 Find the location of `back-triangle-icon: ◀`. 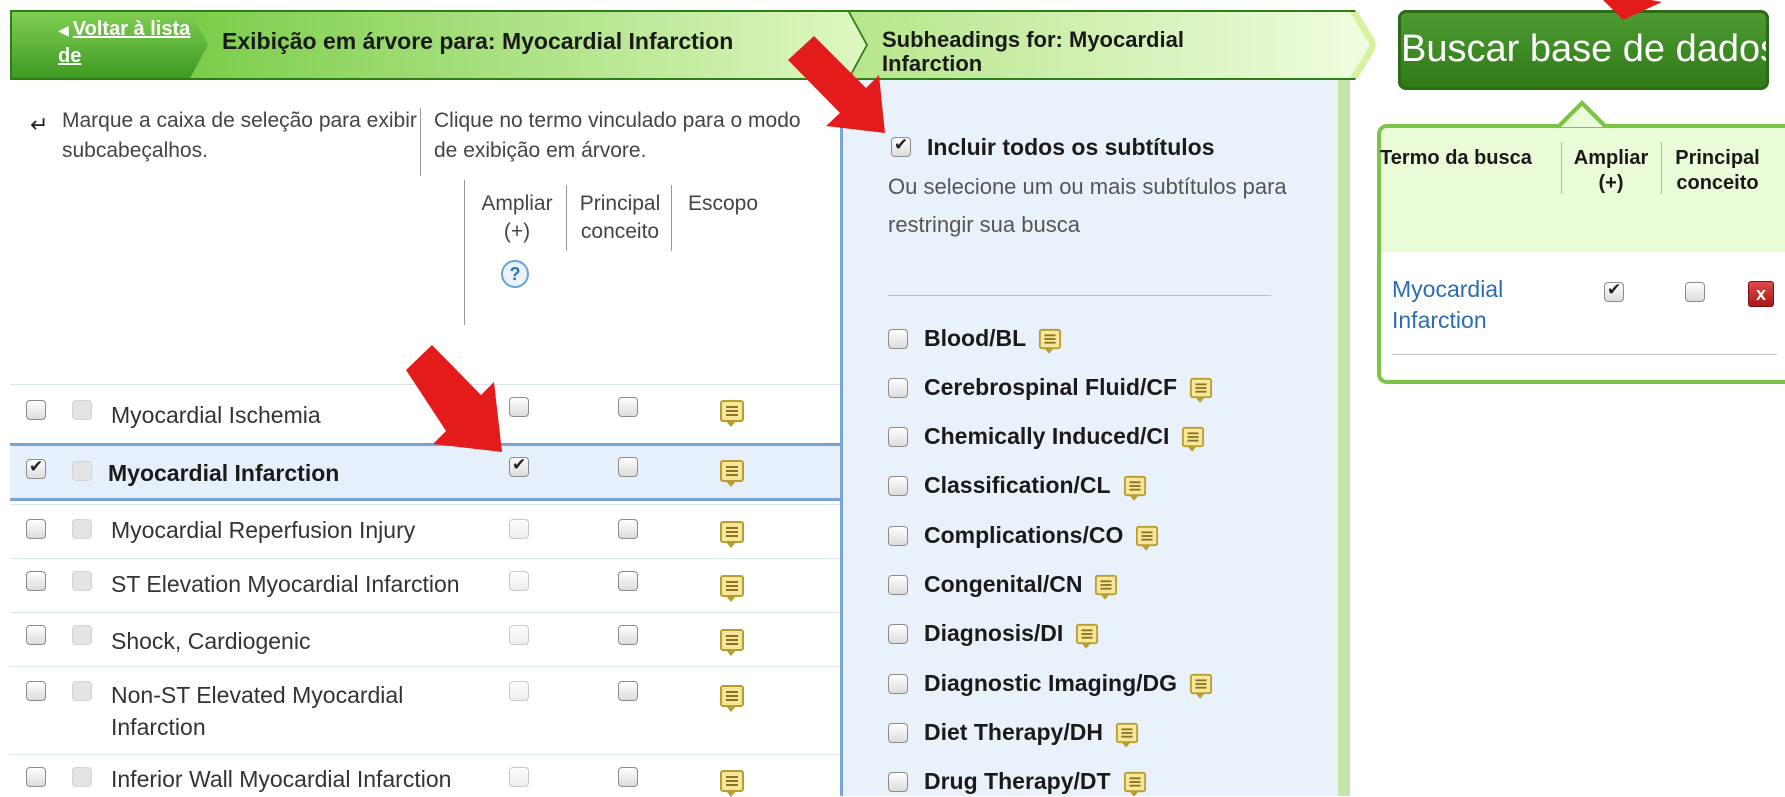

back-triangle-icon: ◀ is located at coordinates (63, 30).